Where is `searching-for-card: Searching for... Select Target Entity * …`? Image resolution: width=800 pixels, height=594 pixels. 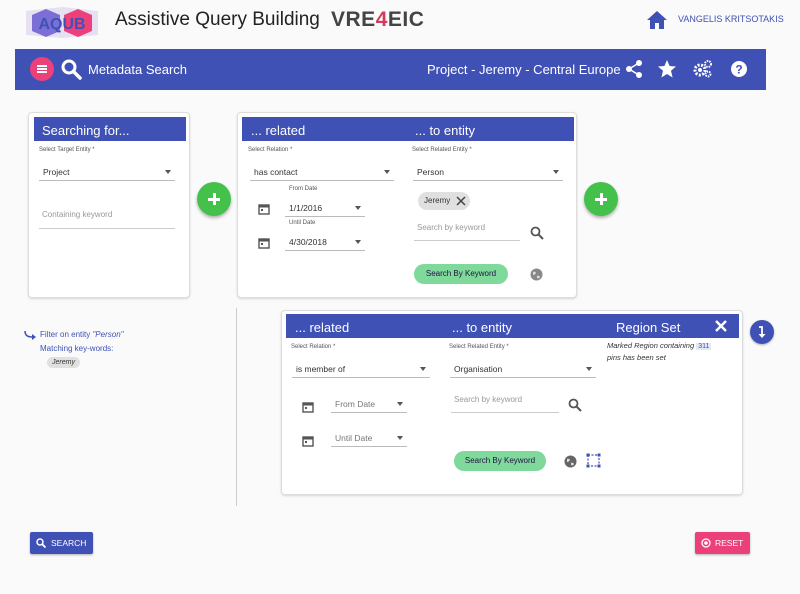 searching-for-card: Searching for... Select Target Entity * … is located at coordinates (109, 205).